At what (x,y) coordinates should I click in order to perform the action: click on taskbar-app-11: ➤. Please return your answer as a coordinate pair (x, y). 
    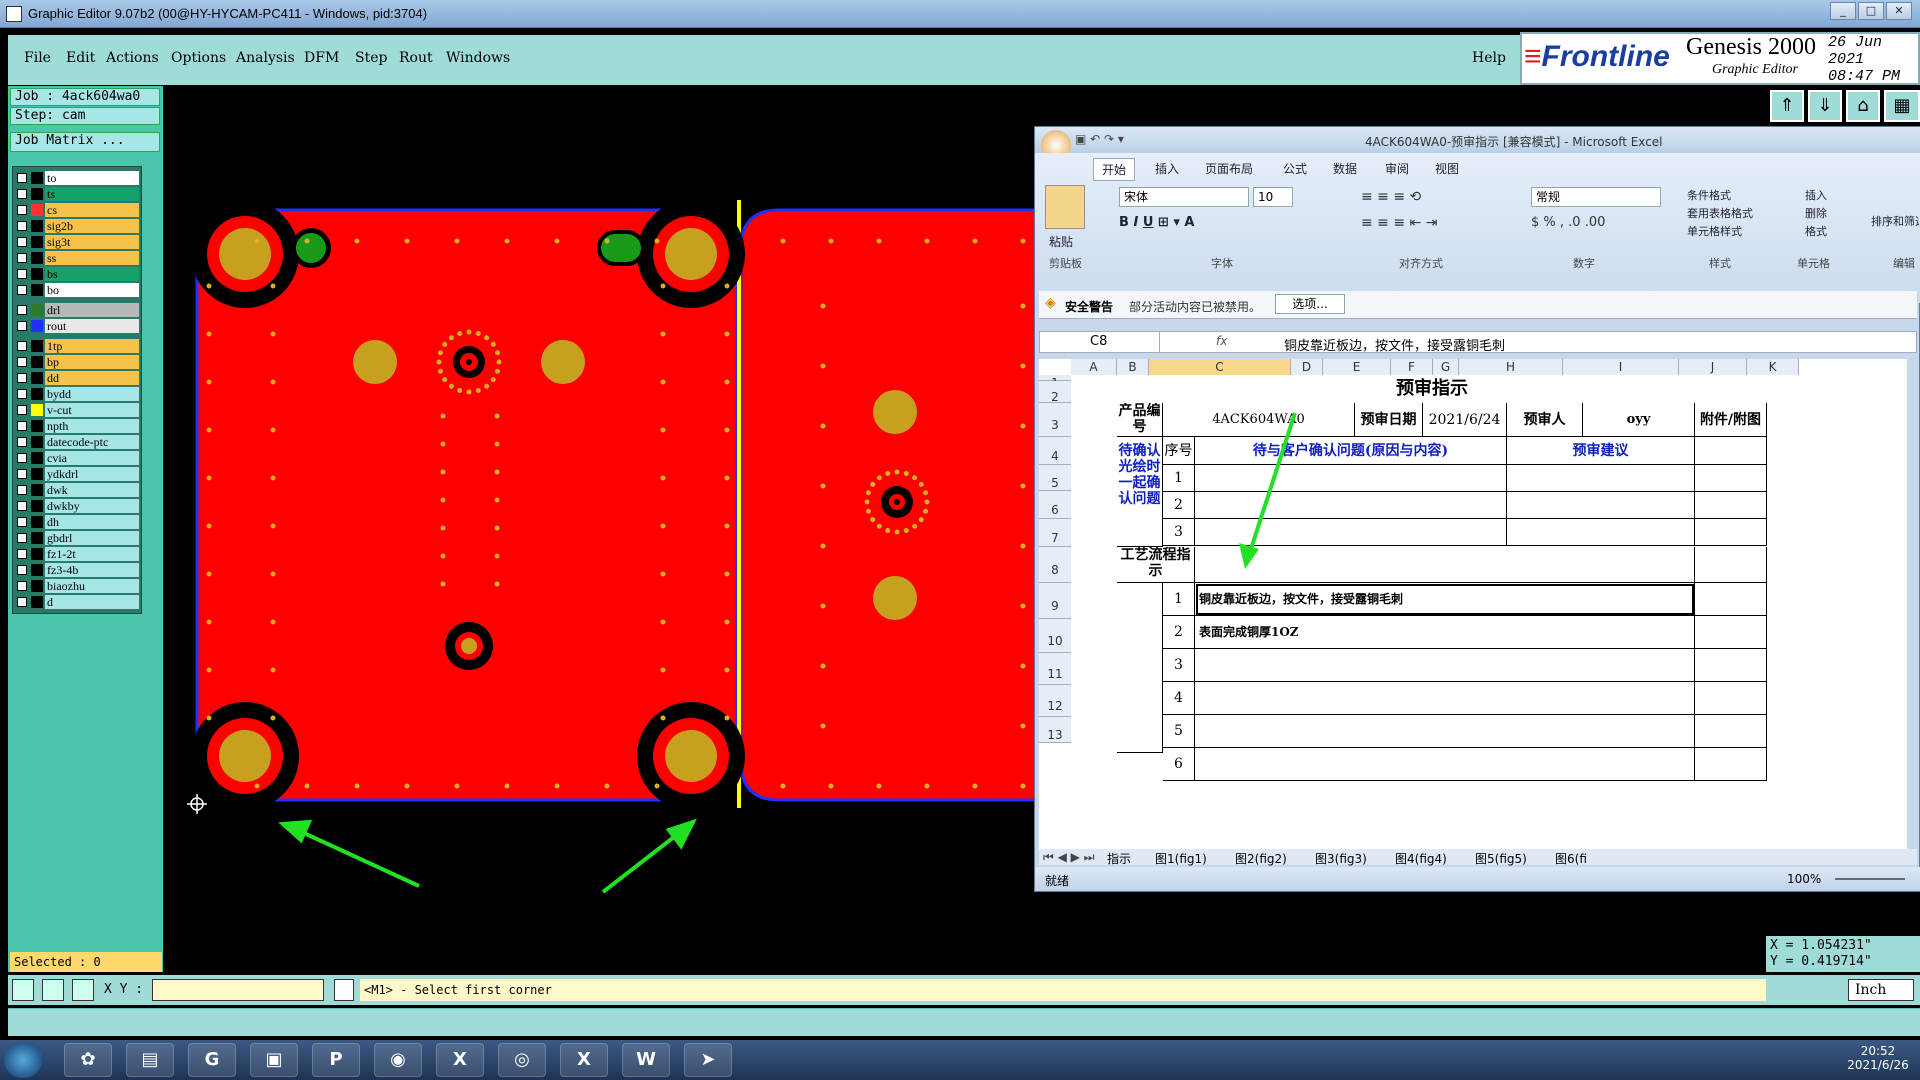
    Looking at the image, I should click on (708, 1060).